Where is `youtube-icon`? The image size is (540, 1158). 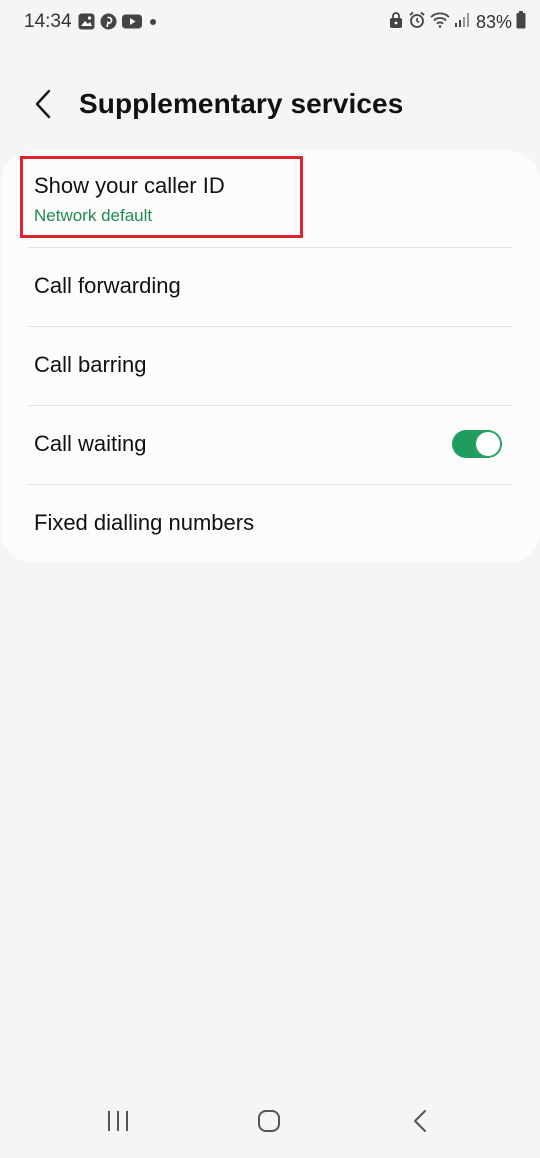
youtube-icon is located at coordinates (132, 24).